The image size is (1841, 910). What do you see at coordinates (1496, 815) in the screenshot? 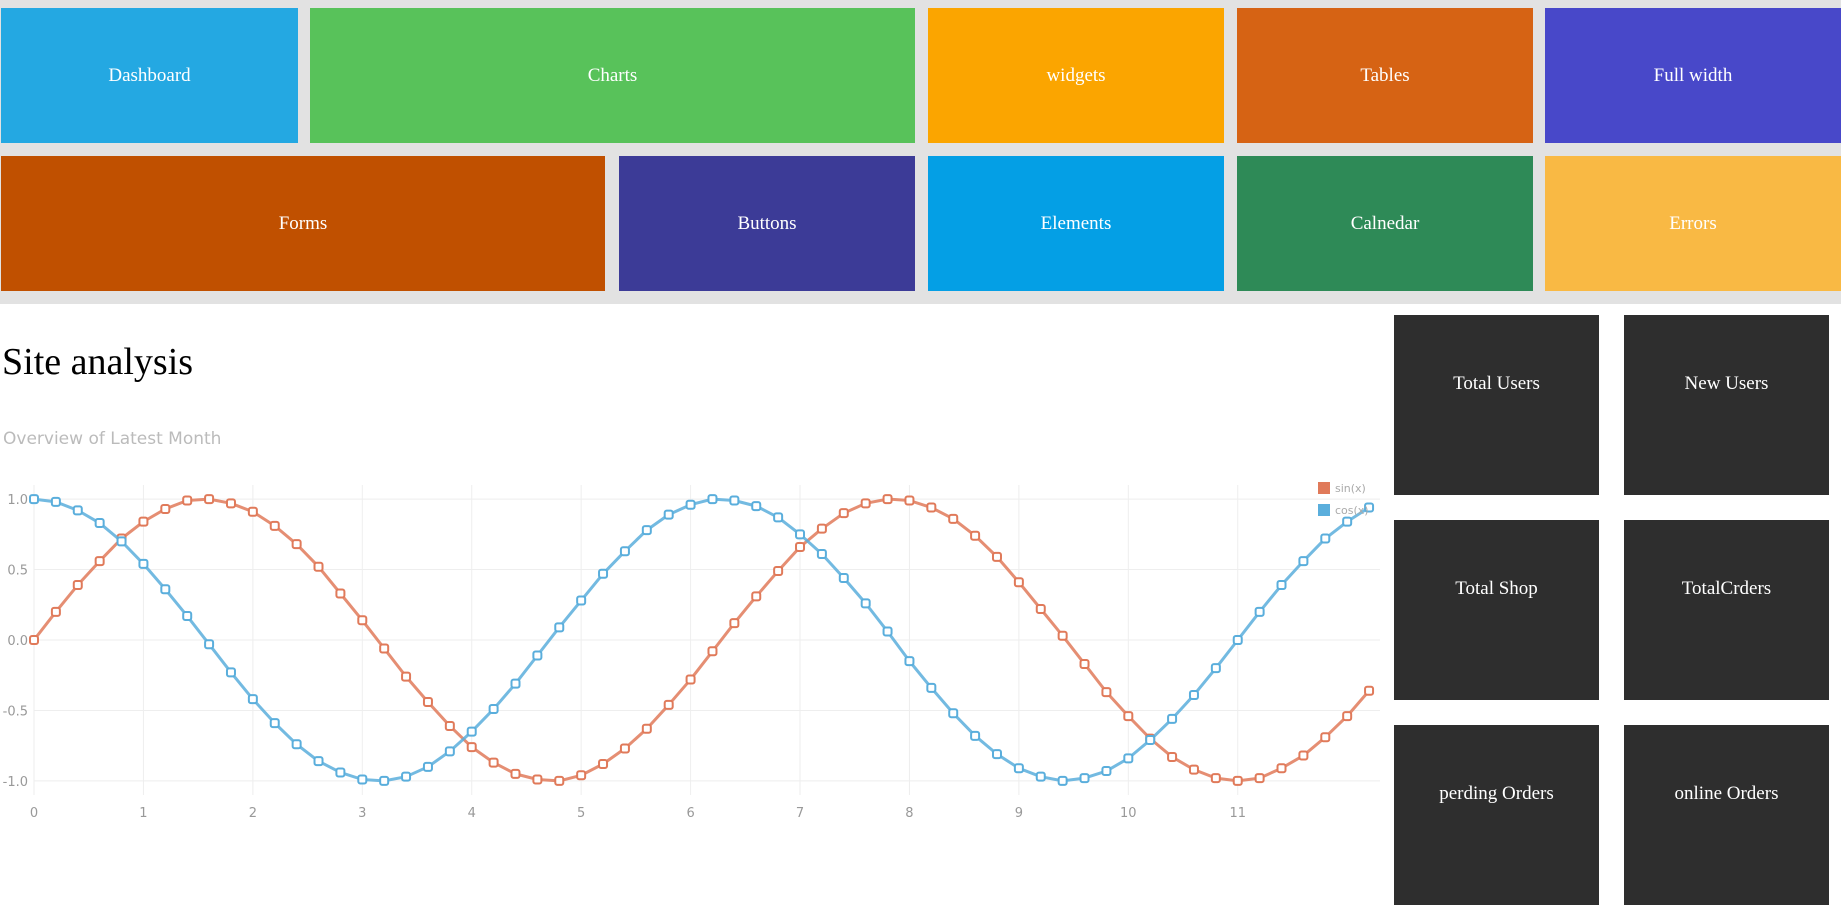
I see `stat-tile-pending-orders: perding Orders` at bounding box center [1496, 815].